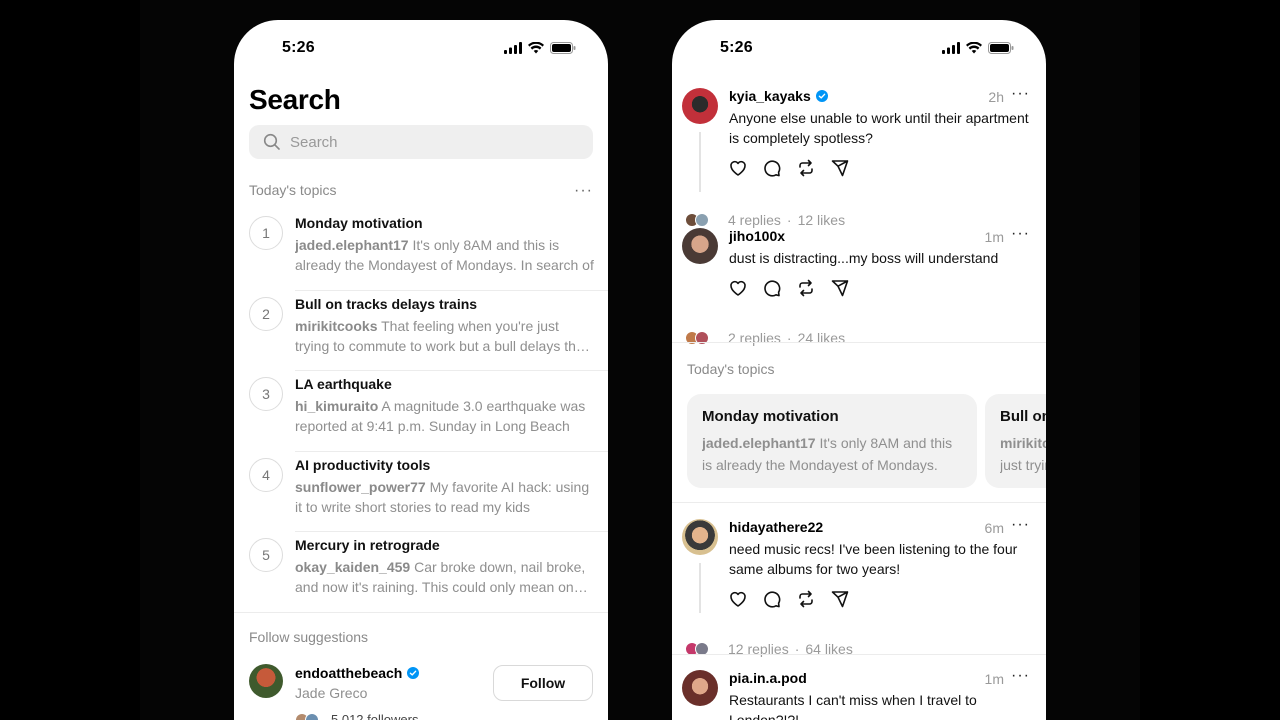  What do you see at coordinates (359, 223) in the screenshot?
I see `topic-title: Monday motivation` at bounding box center [359, 223].